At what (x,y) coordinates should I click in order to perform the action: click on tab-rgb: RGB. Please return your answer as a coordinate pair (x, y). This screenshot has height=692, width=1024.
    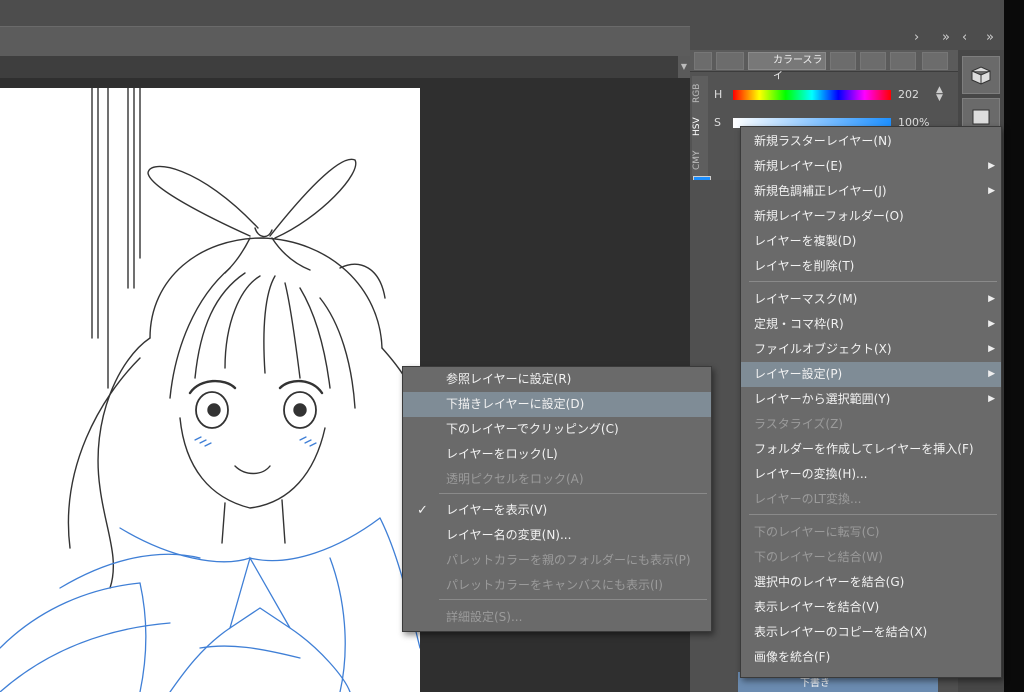
    Looking at the image, I should click on (700, 93).